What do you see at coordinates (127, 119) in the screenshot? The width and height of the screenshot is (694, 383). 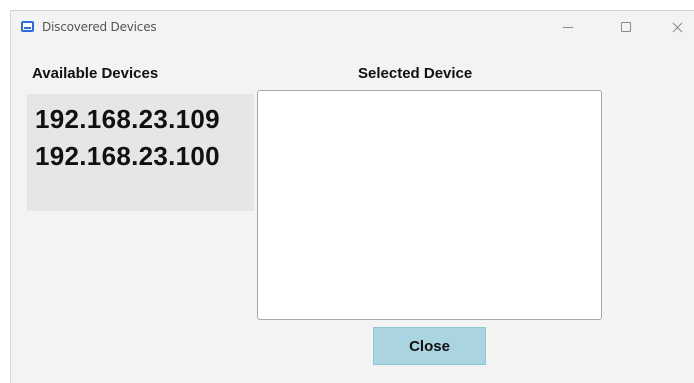 I see `device-list-item: 192.168.23.109` at bounding box center [127, 119].